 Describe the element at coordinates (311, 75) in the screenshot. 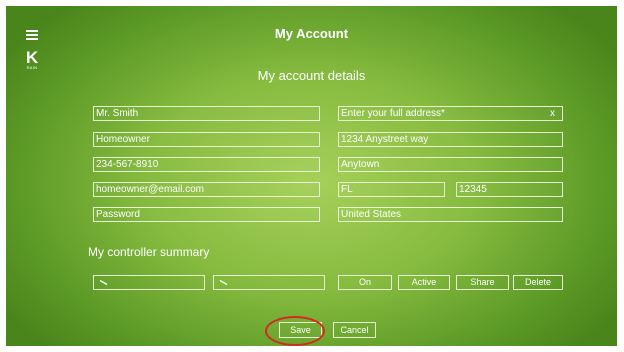

I see `section-subtitle: My account details` at that location.